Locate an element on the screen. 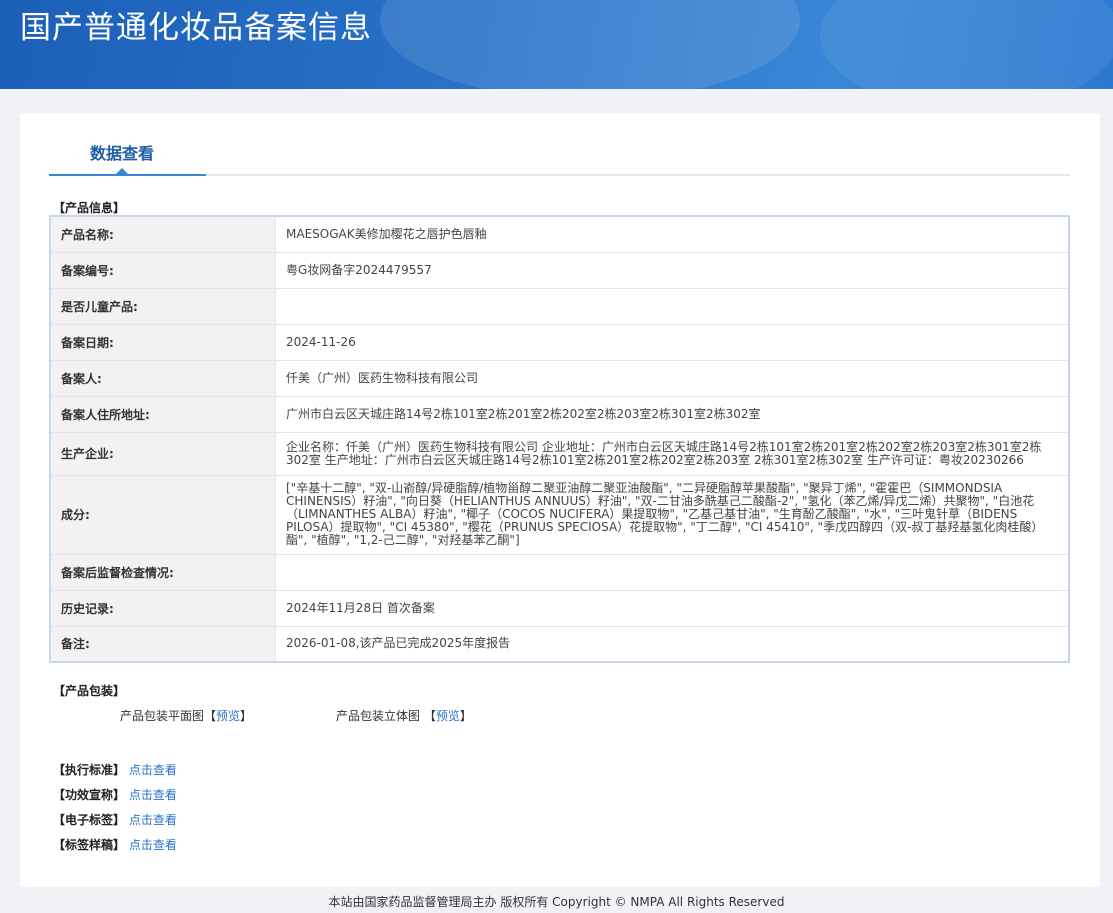 This screenshot has width=1113, height=913. e-label-view-link: 点击查看 is located at coordinates (153, 820).